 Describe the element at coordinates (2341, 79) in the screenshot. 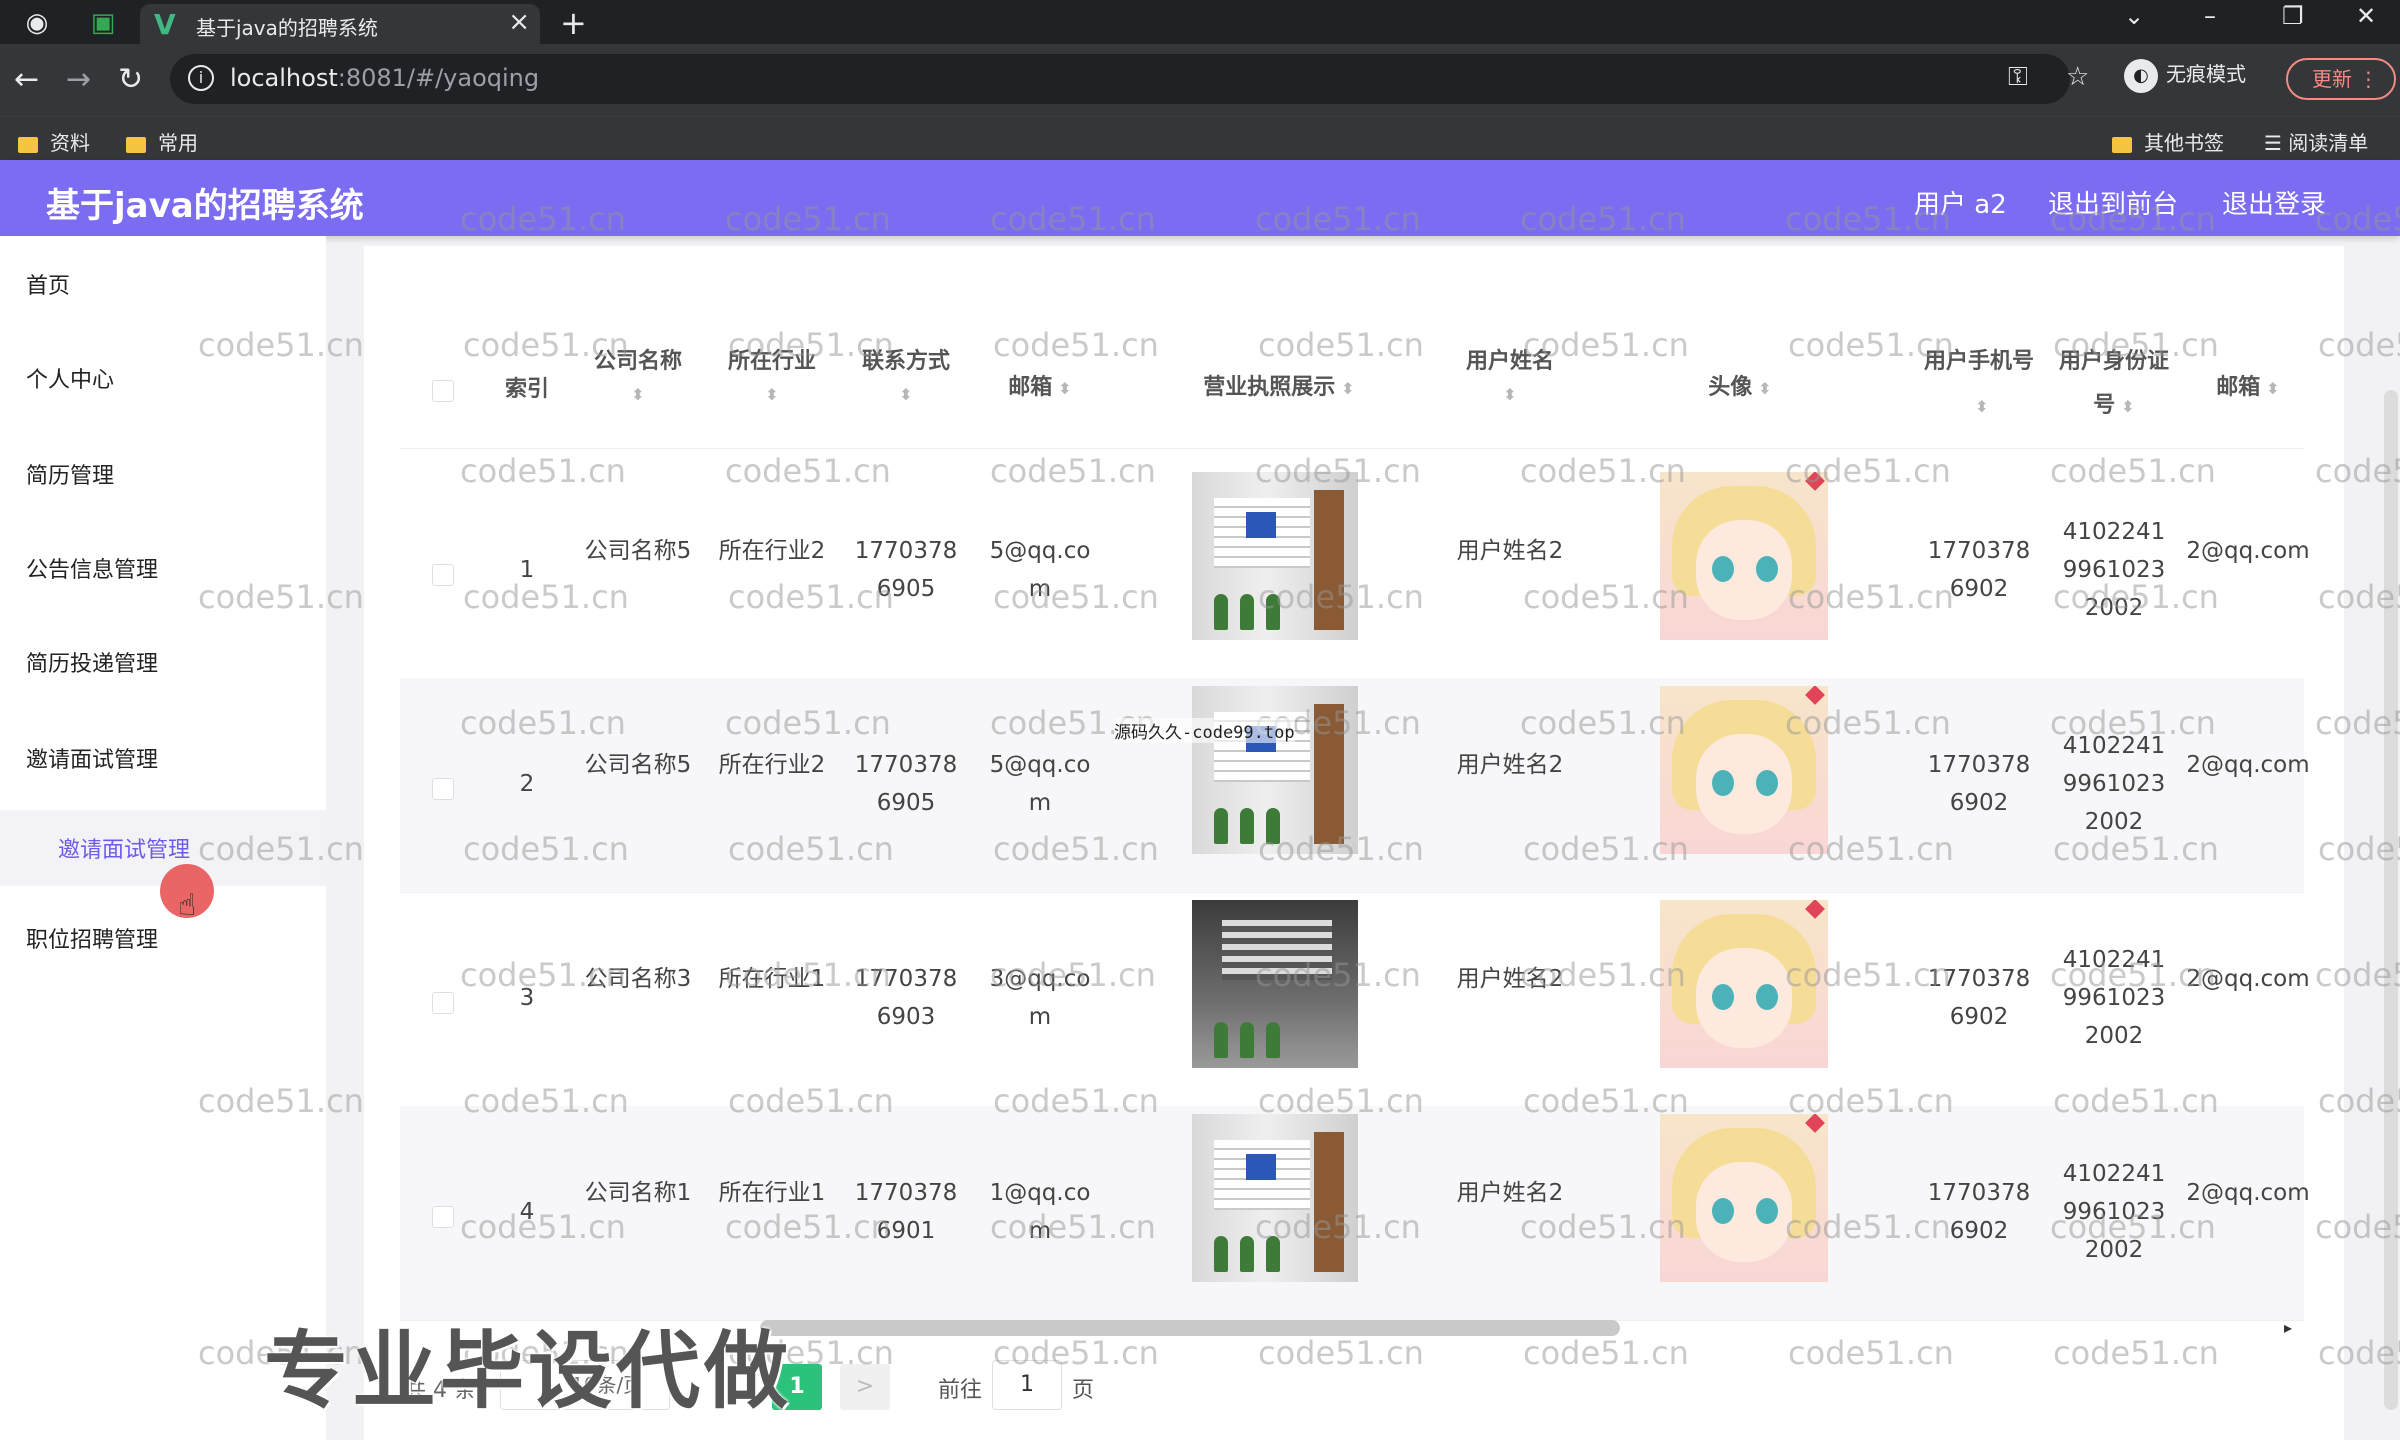

I see `update-button: 更新 ⋮` at that location.